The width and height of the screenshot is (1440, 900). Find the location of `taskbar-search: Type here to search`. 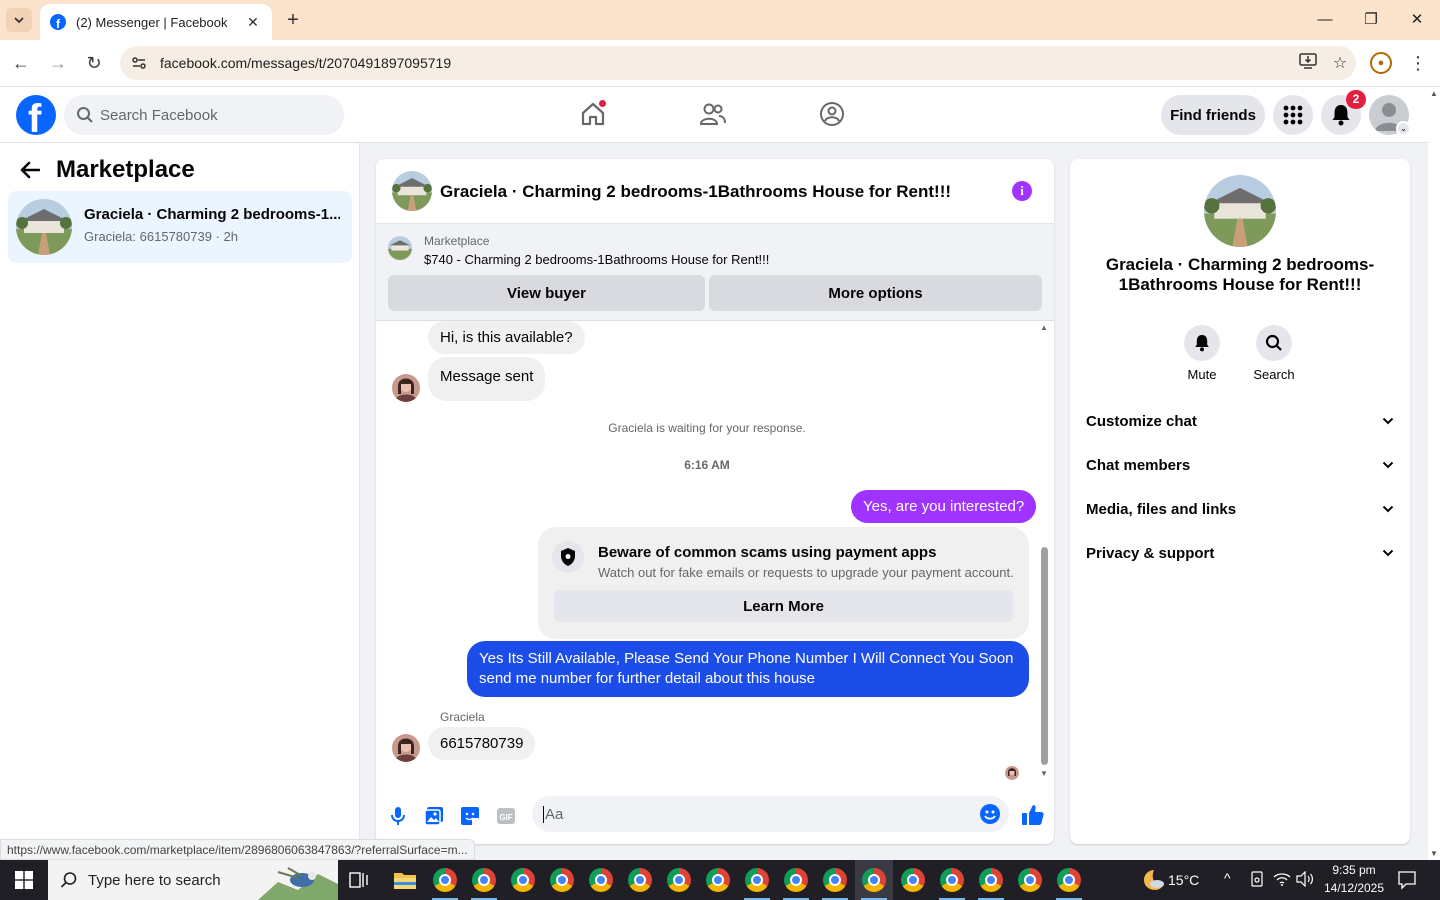

taskbar-search: Type here to search is located at coordinates (193, 880).